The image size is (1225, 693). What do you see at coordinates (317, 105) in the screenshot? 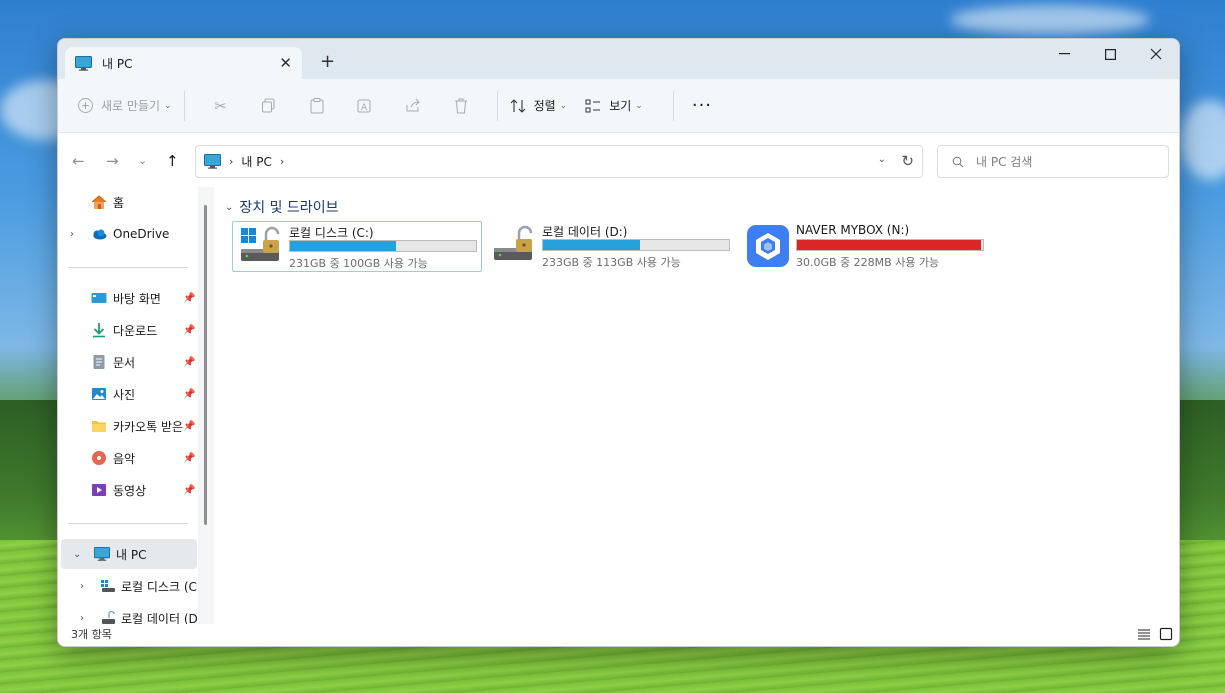
I see `paste-button` at bounding box center [317, 105].